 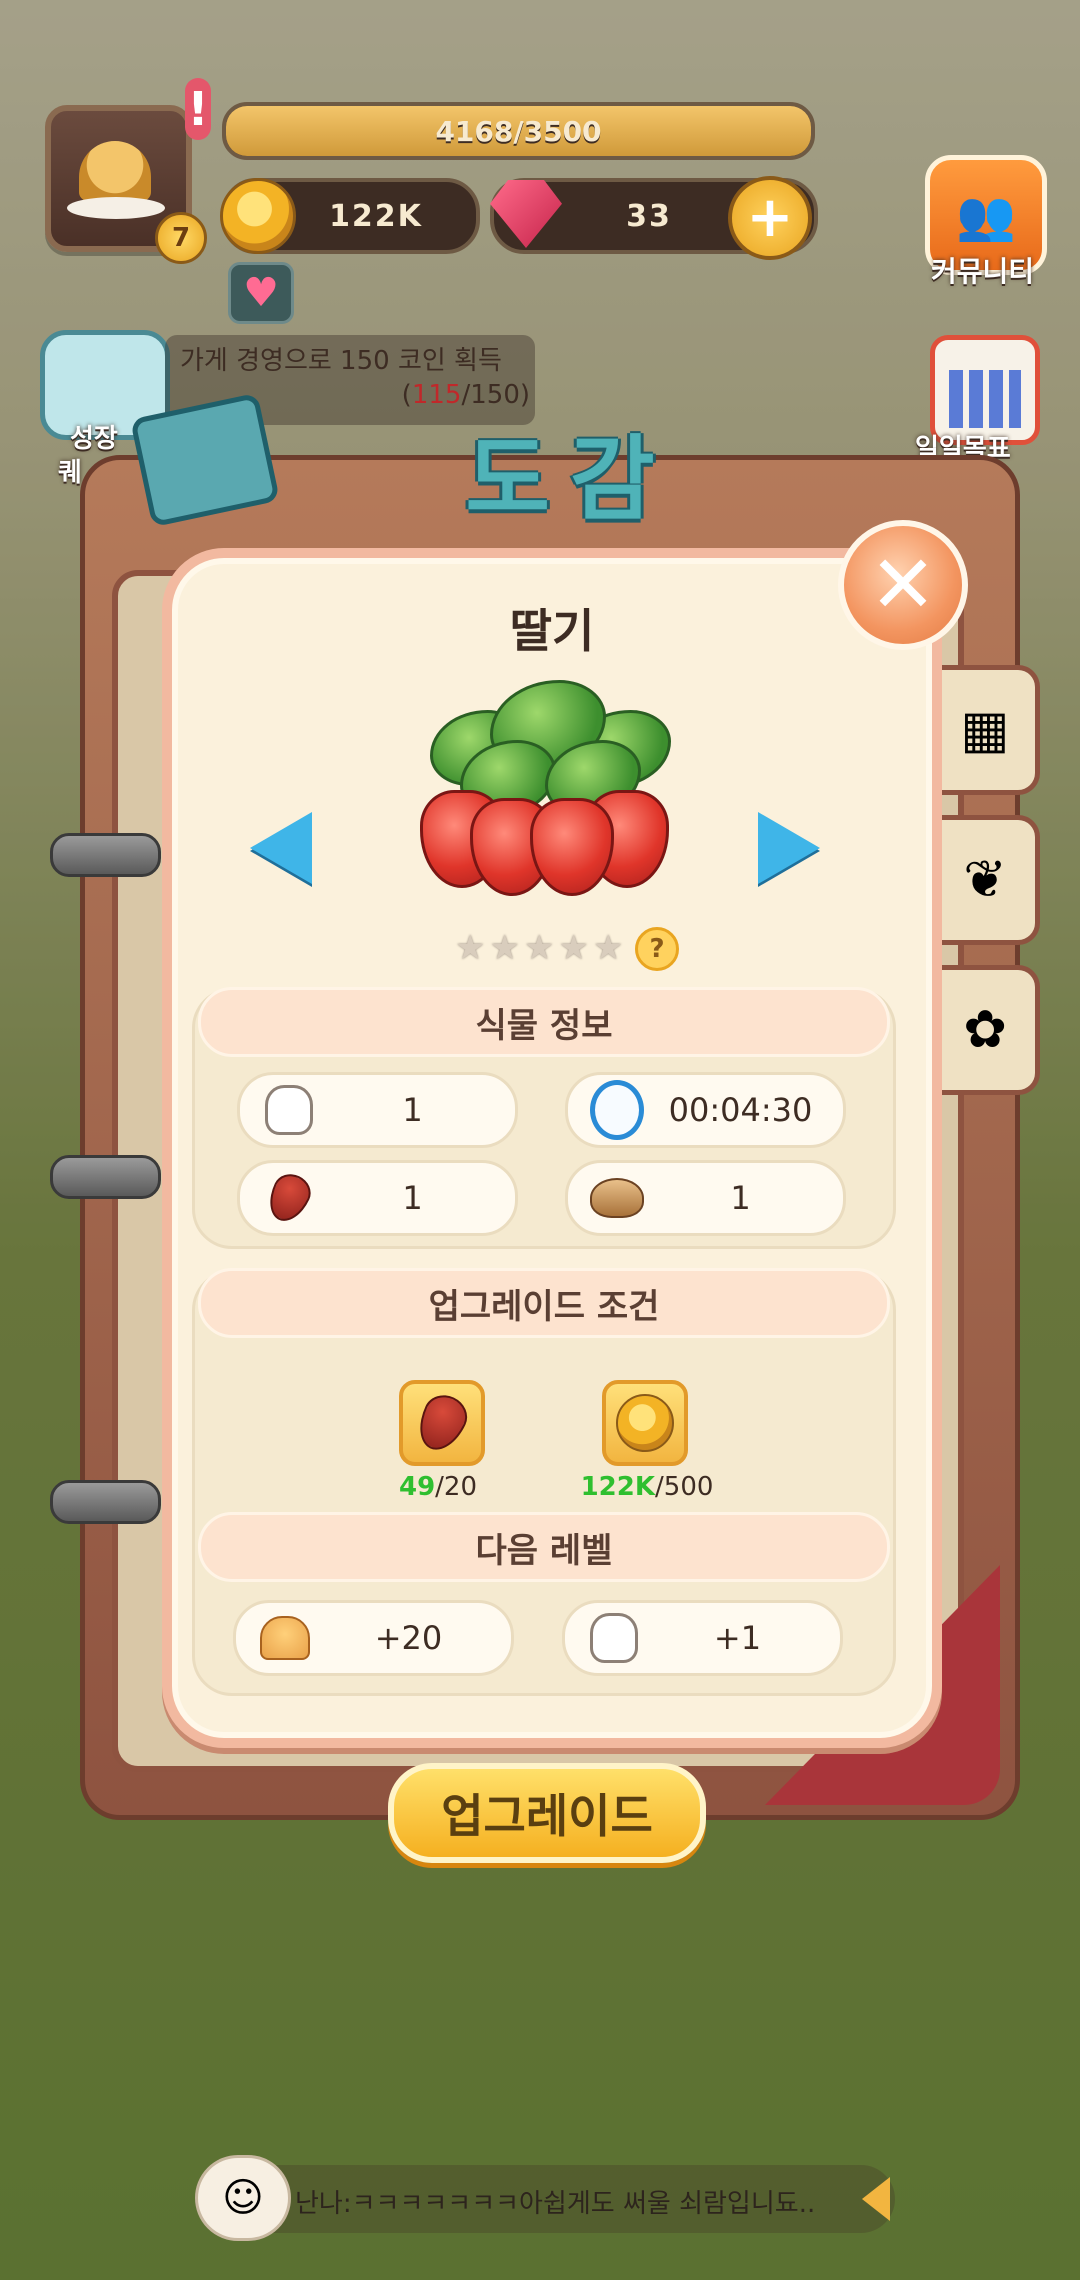 I want to click on muffin-bonus: +20, so click(x=373, y=1638).